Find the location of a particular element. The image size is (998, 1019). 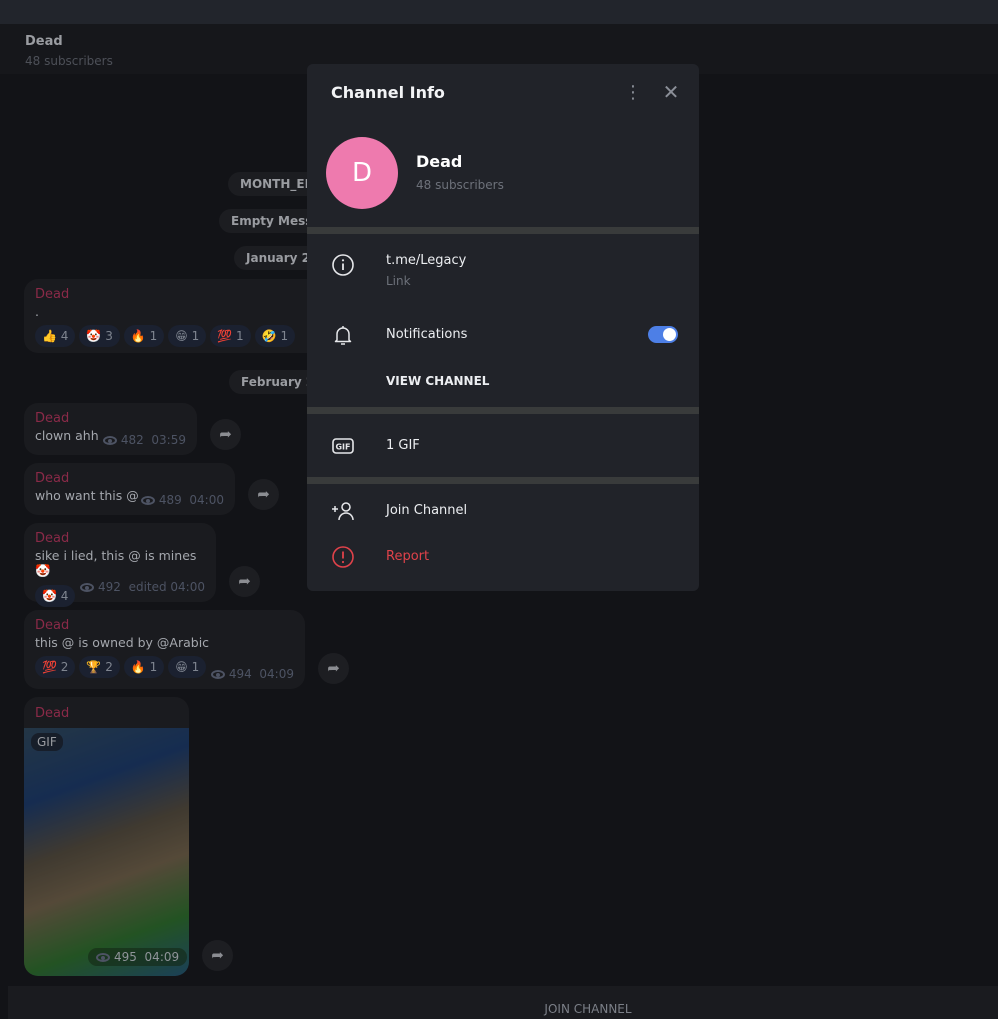

message: Dead clown ahh 482 03:59 is located at coordinates (110, 429).